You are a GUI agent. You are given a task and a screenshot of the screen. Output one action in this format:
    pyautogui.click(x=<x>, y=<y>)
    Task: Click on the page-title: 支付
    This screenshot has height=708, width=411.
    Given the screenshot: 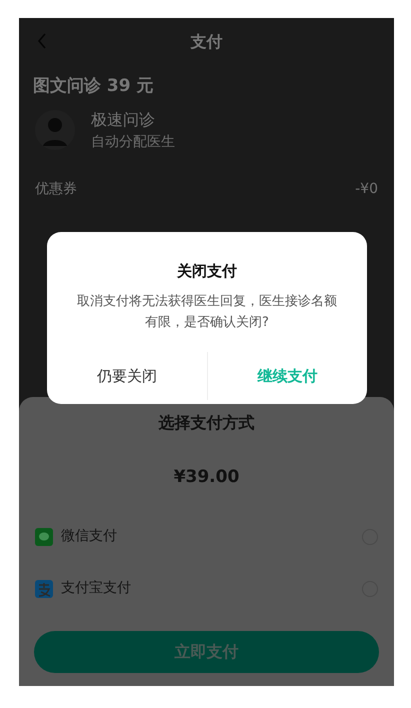 What is the action you would take?
    pyautogui.click(x=206, y=42)
    